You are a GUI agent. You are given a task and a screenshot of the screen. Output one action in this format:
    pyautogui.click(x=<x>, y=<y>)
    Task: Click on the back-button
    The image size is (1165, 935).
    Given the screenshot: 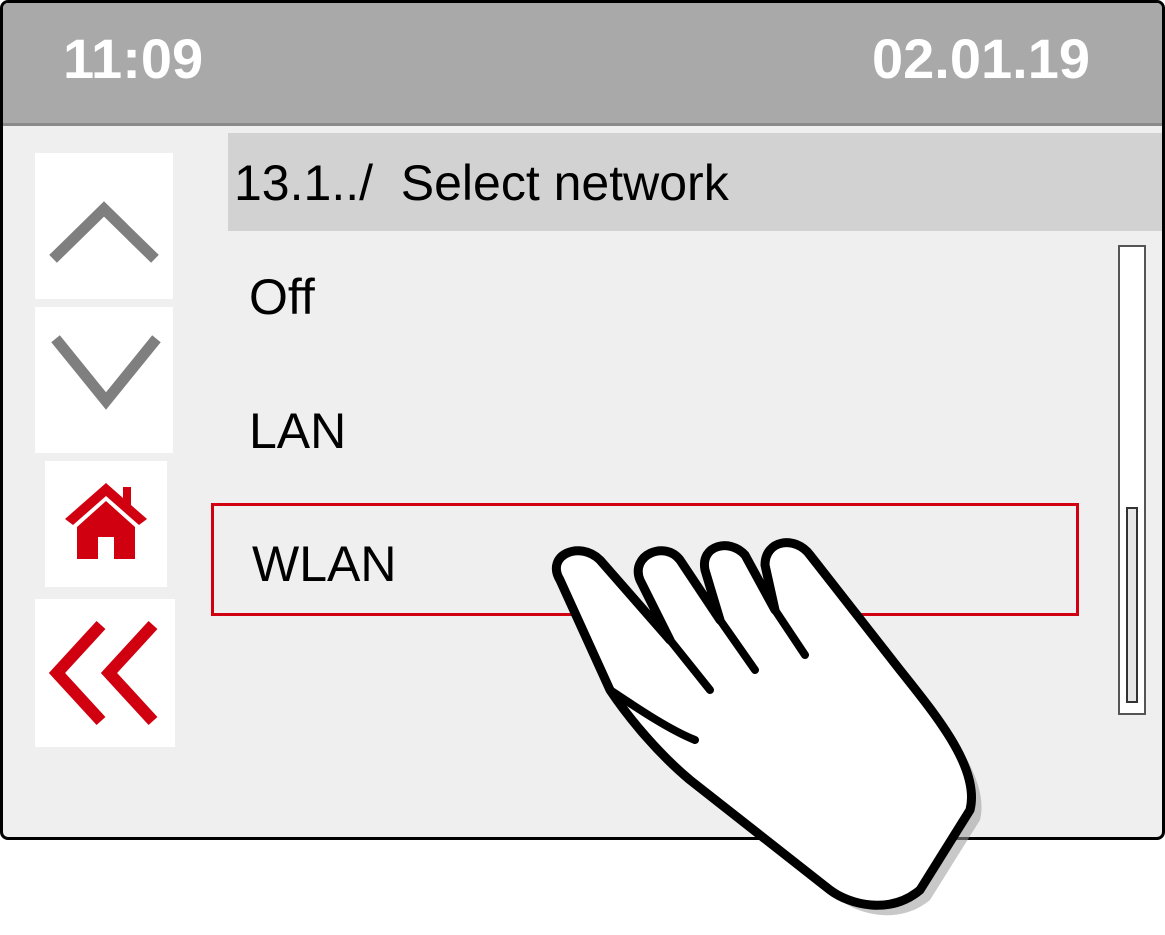 What is the action you would take?
    pyautogui.click(x=105, y=673)
    